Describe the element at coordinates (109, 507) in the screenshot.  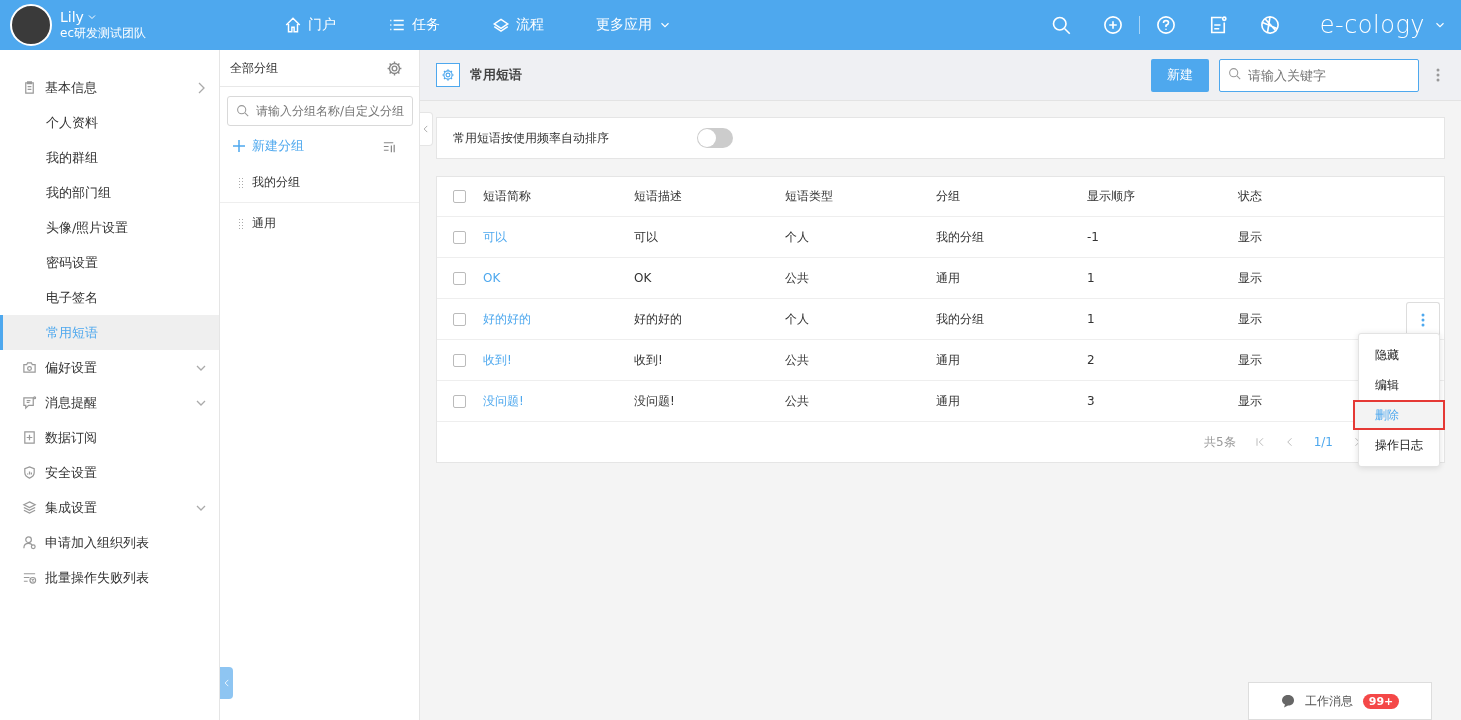
I see `sidebar-item: 集成设置` at that location.